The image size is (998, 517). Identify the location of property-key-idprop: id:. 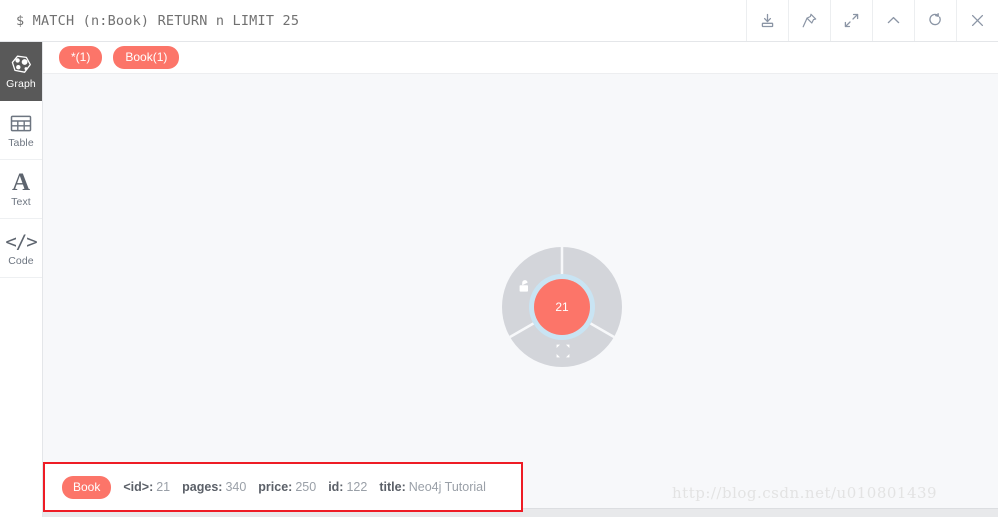
(336, 487).